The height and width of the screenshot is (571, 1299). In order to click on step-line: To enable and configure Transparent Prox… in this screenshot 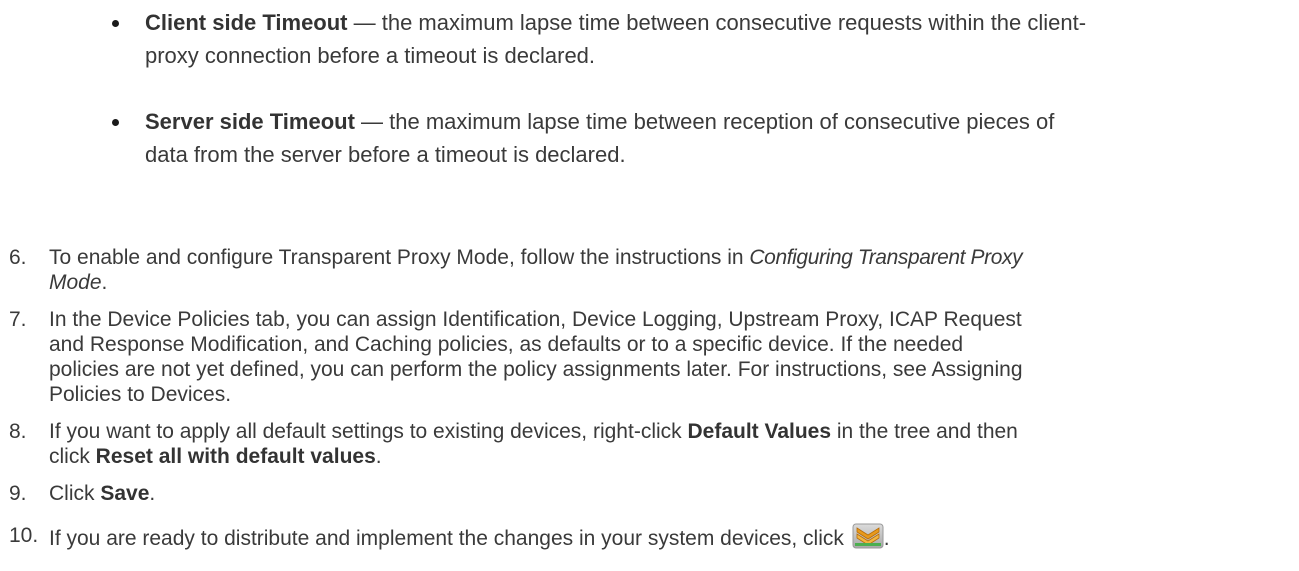, I will do `click(536, 257)`.